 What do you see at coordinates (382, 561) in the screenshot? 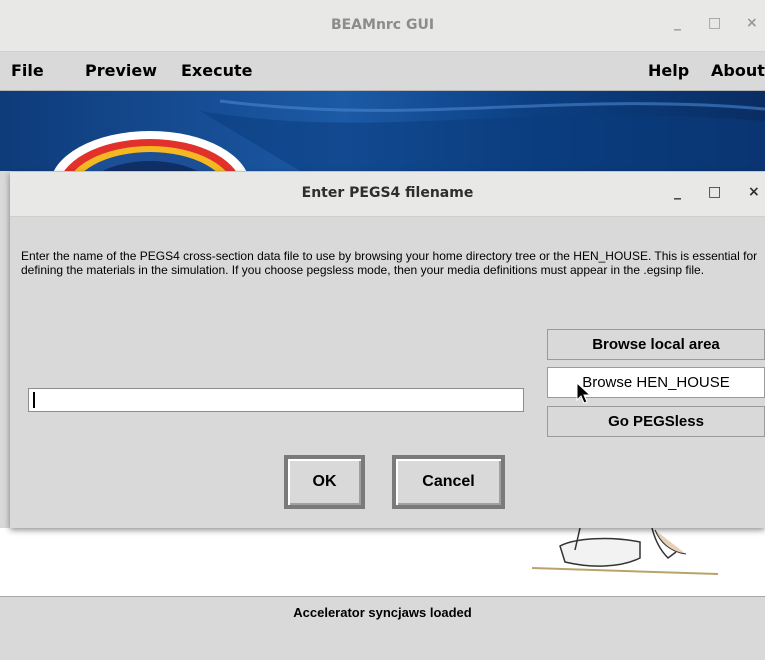
I see `accelerator-canvas` at bounding box center [382, 561].